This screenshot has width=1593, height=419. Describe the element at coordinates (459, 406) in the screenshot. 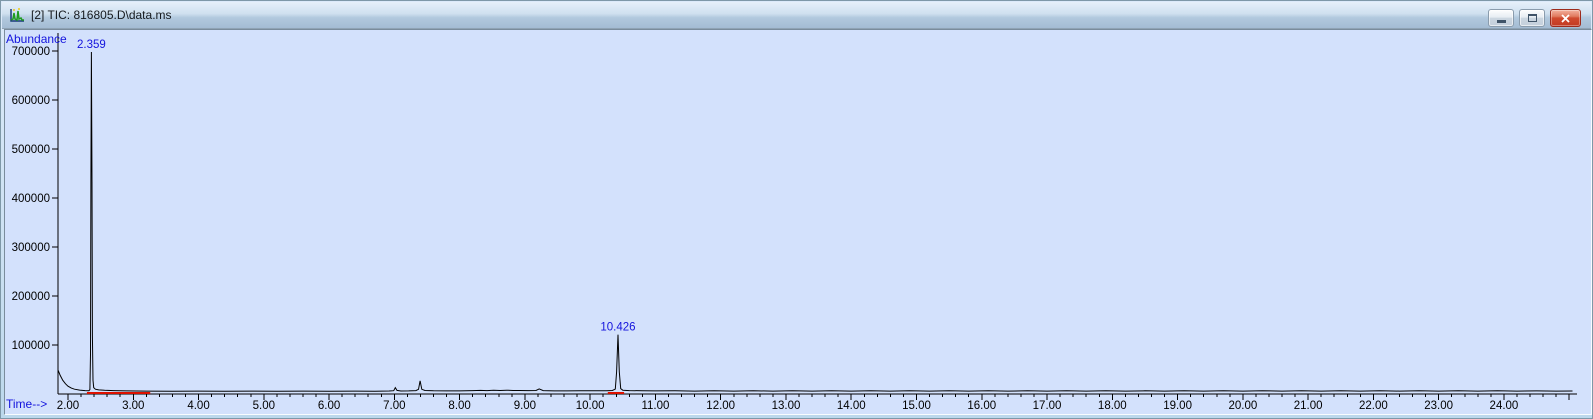

I see `x-tick-label: 8.00` at that location.